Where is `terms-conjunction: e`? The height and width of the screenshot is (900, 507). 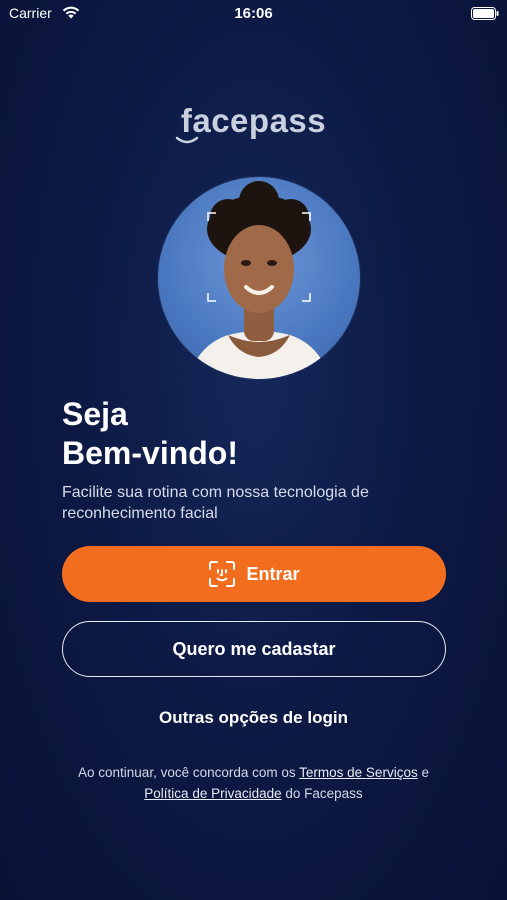 terms-conjunction: e is located at coordinates (425, 772).